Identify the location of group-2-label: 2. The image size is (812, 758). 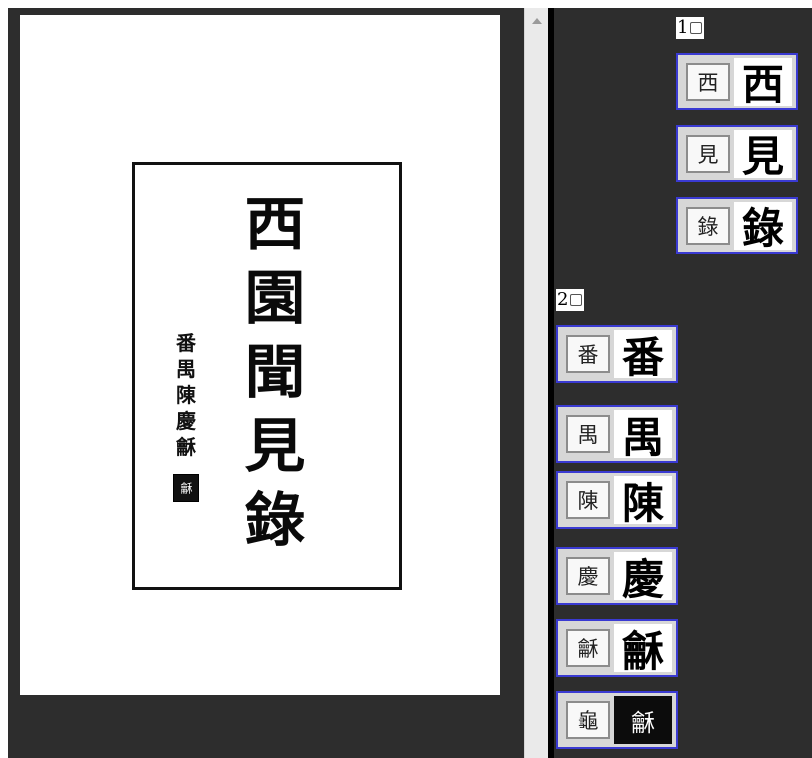
(563, 299).